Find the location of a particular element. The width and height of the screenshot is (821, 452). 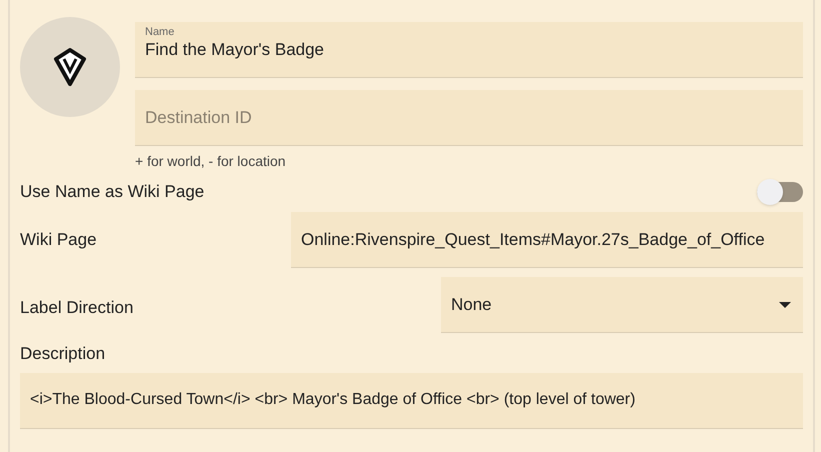

description-field: <i>The Blood-Cursed Town</i> <br> Mayor's Badge of Office <br> (top level of tower) is located at coordinates (411, 400).